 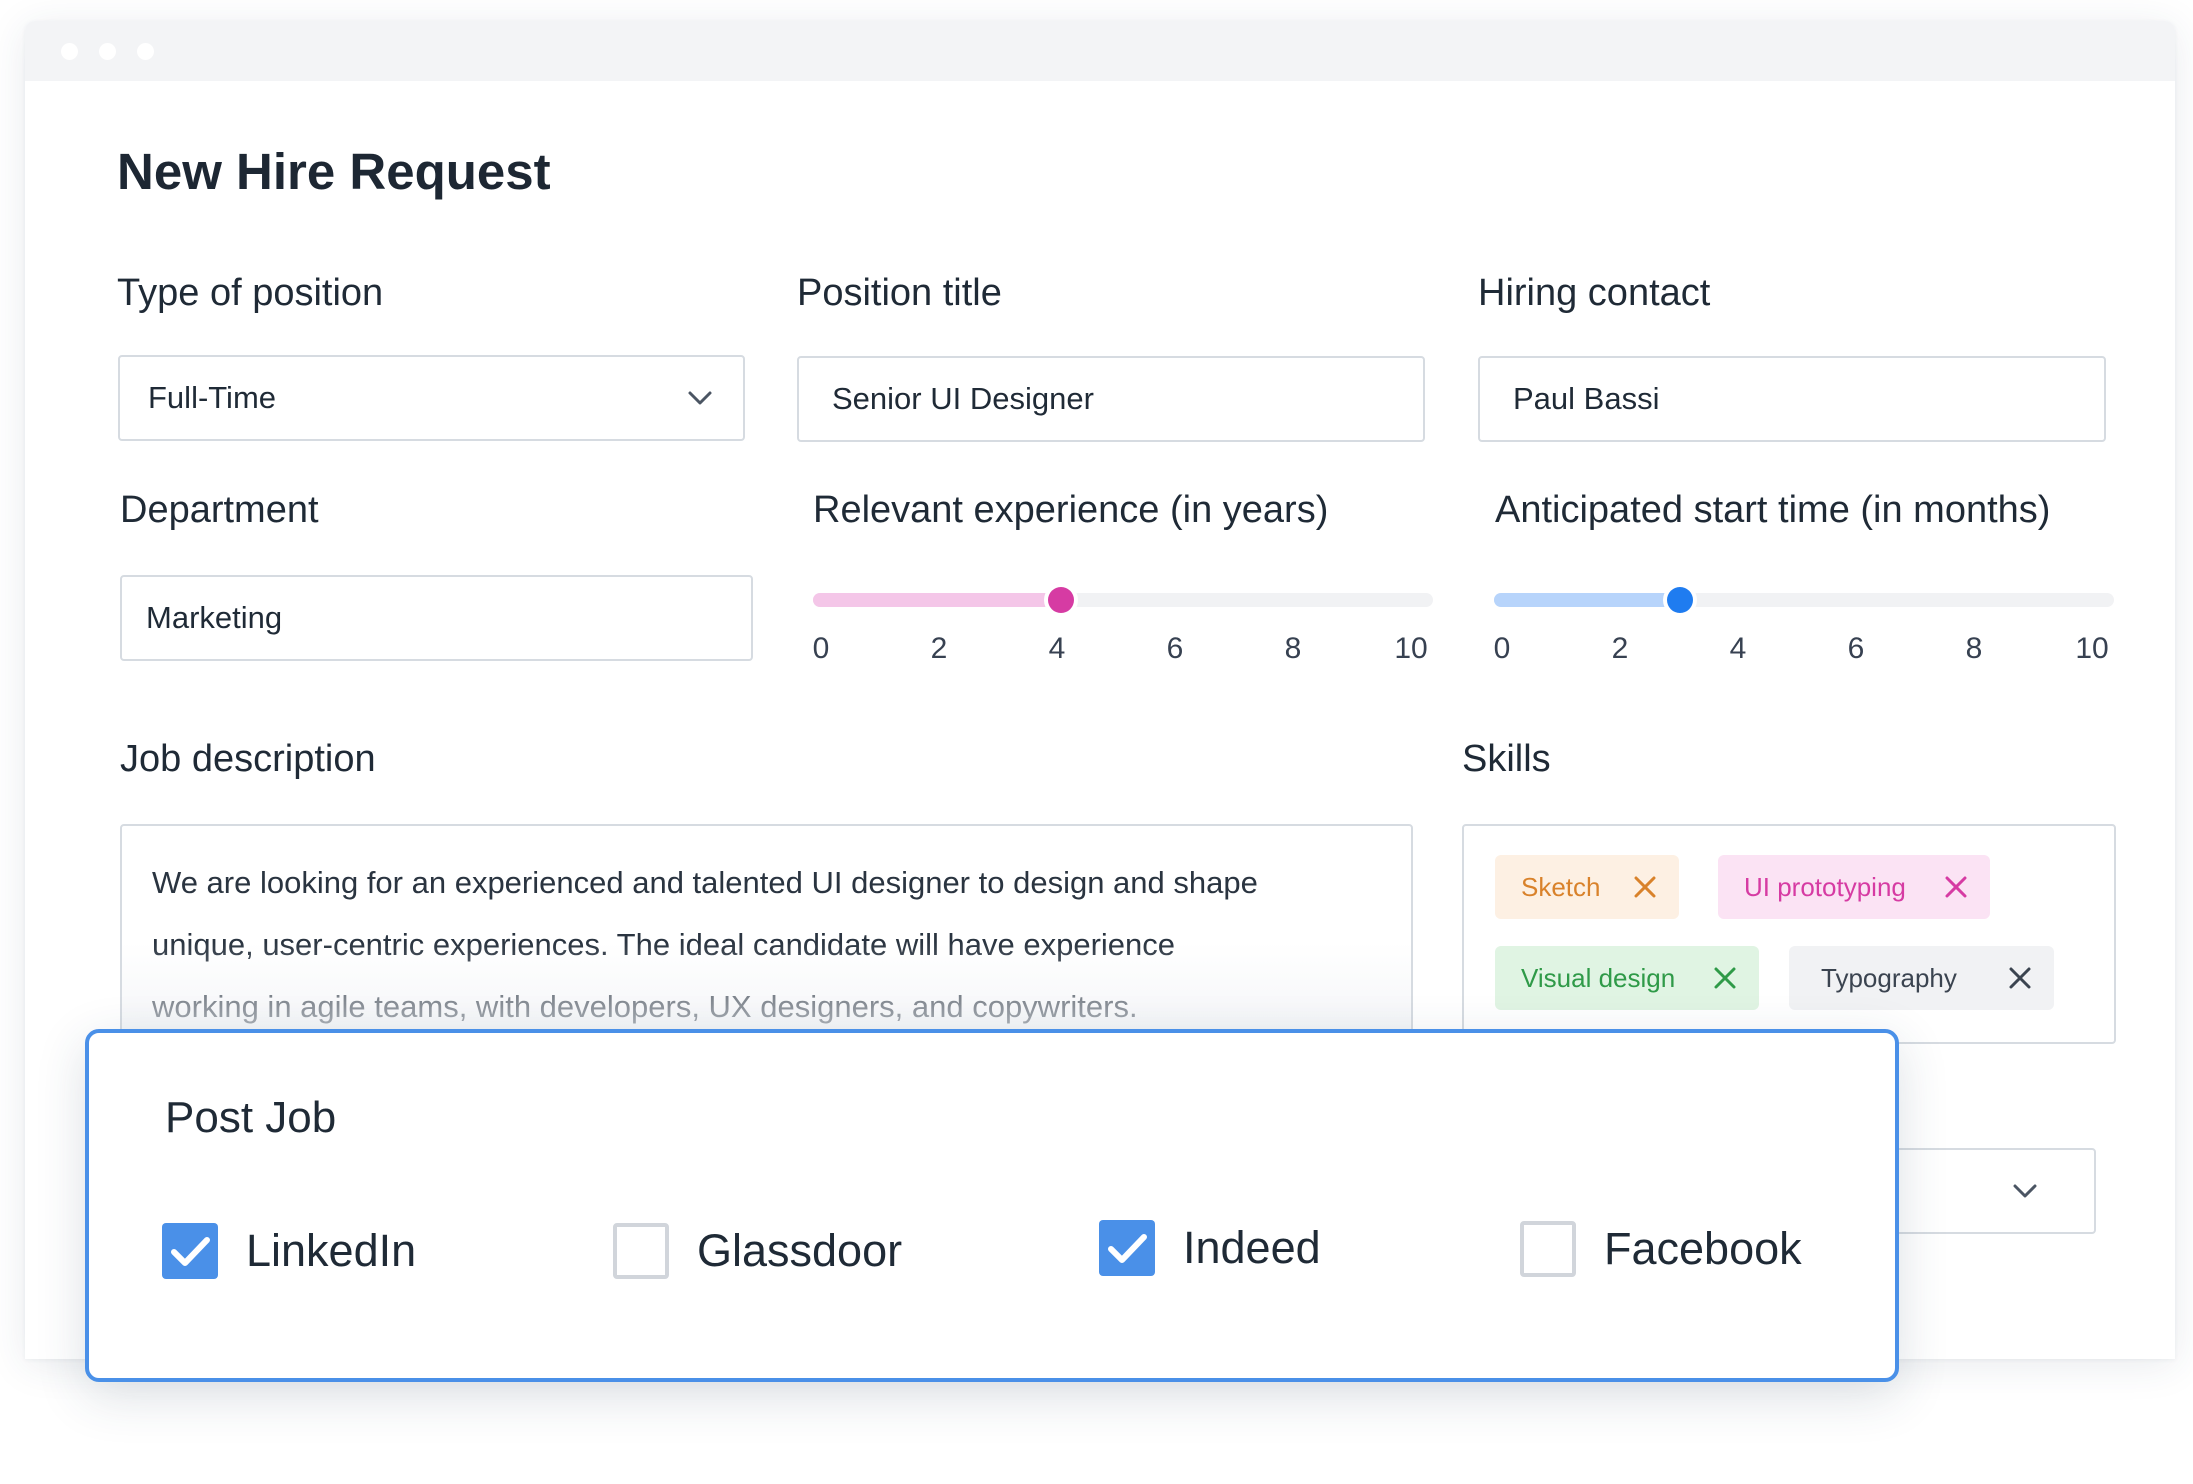 I want to click on experience-label: Relevant experience (in years), so click(x=1071, y=510).